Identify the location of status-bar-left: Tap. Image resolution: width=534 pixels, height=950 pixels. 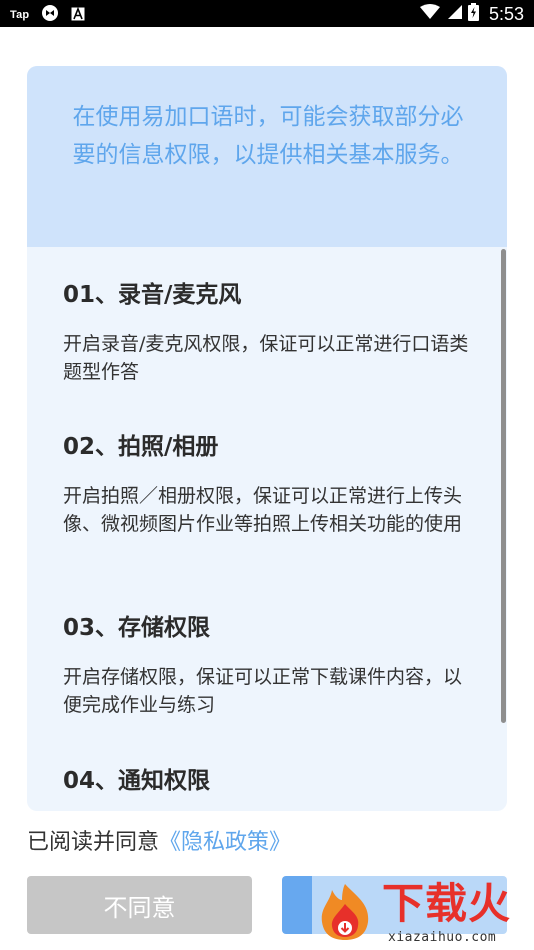
(47, 15).